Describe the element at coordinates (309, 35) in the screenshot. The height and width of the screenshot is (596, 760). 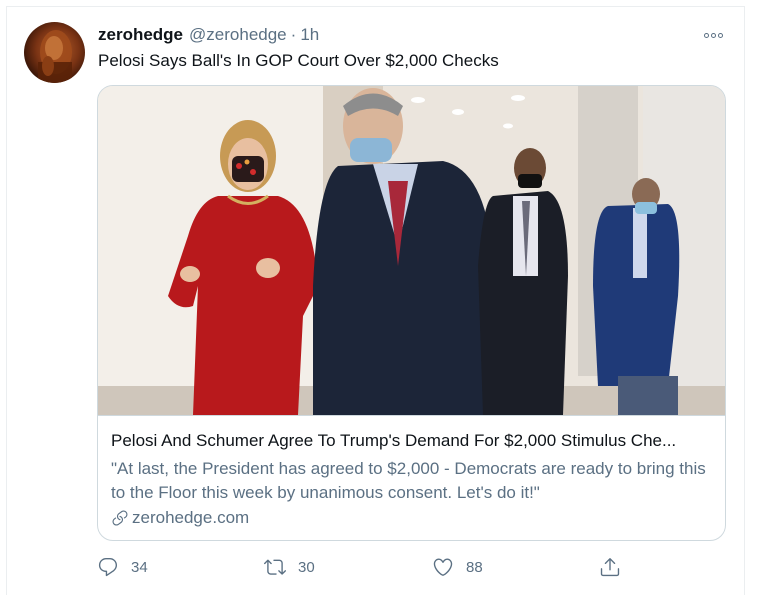
I see `timestamp: 1h` at that location.